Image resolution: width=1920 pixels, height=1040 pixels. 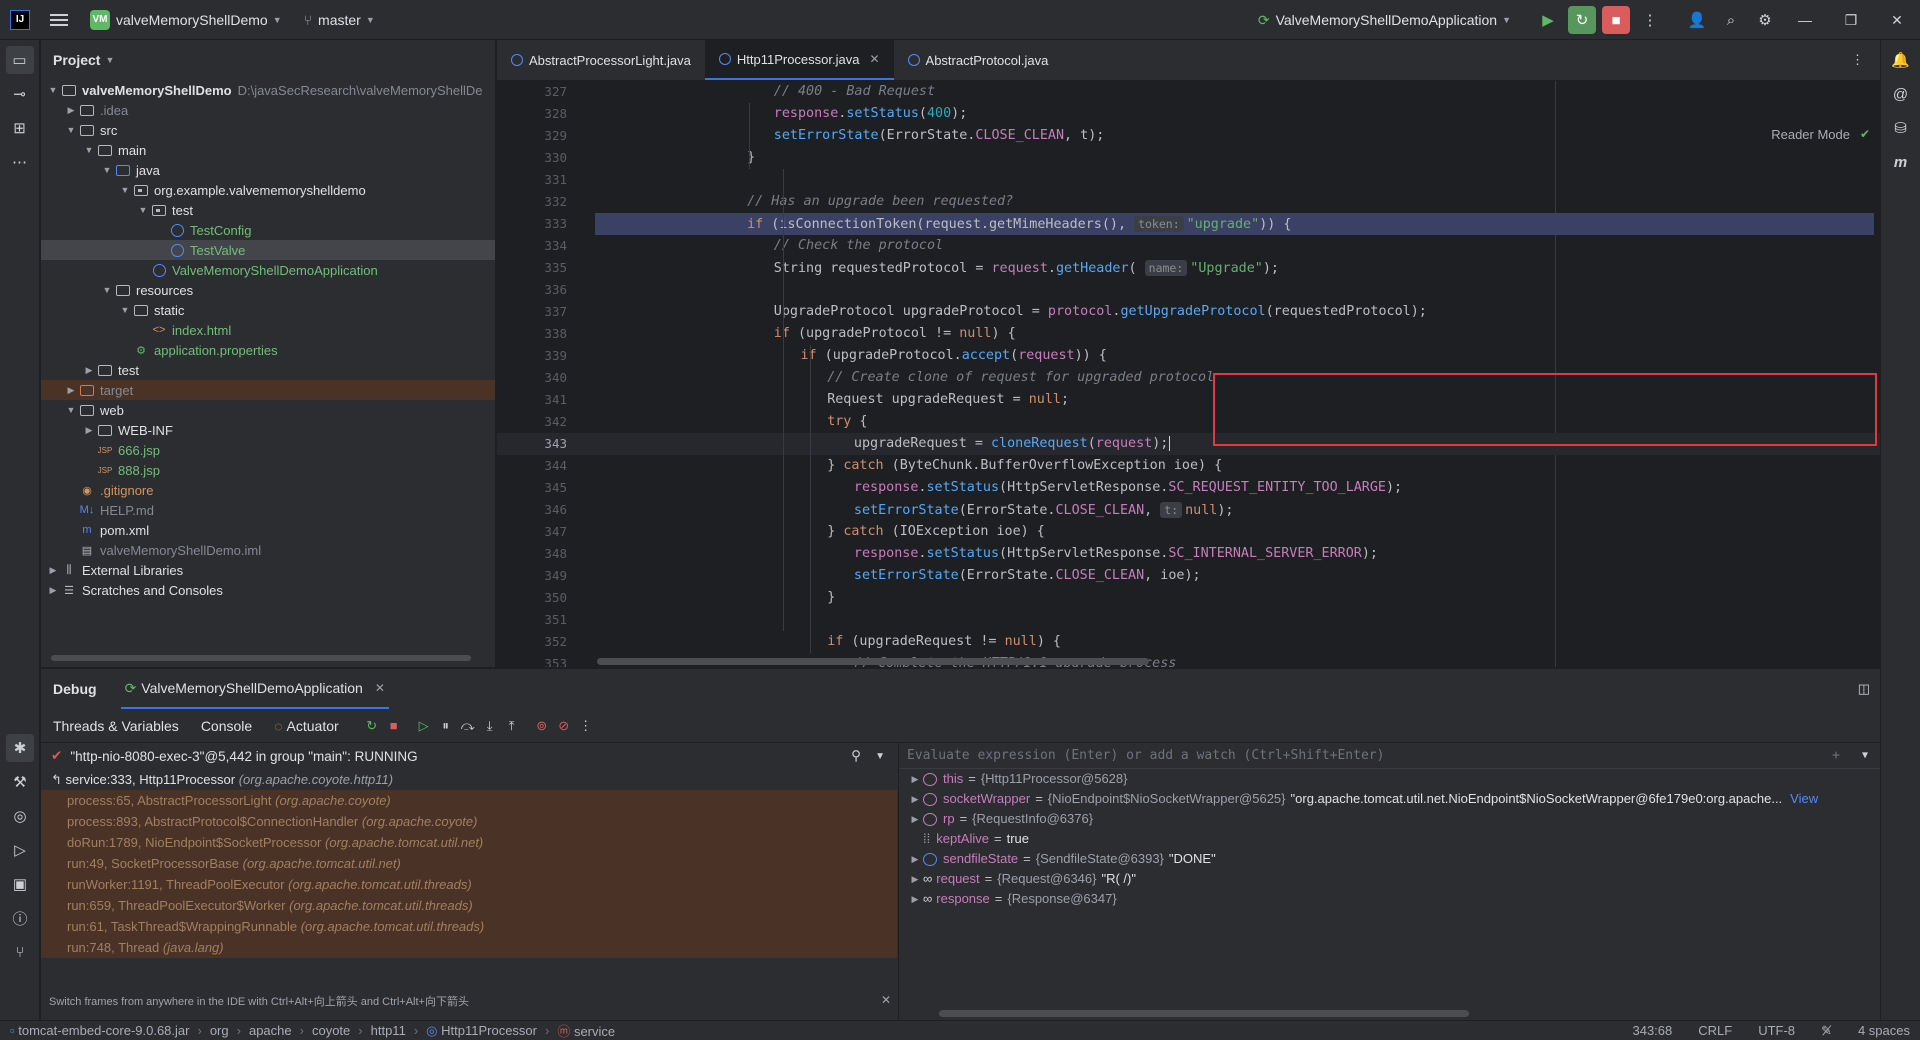 What do you see at coordinates (20, 94) in the screenshot?
I see `commit-tool-icon: ⊸` at bounding box center [20, 94].